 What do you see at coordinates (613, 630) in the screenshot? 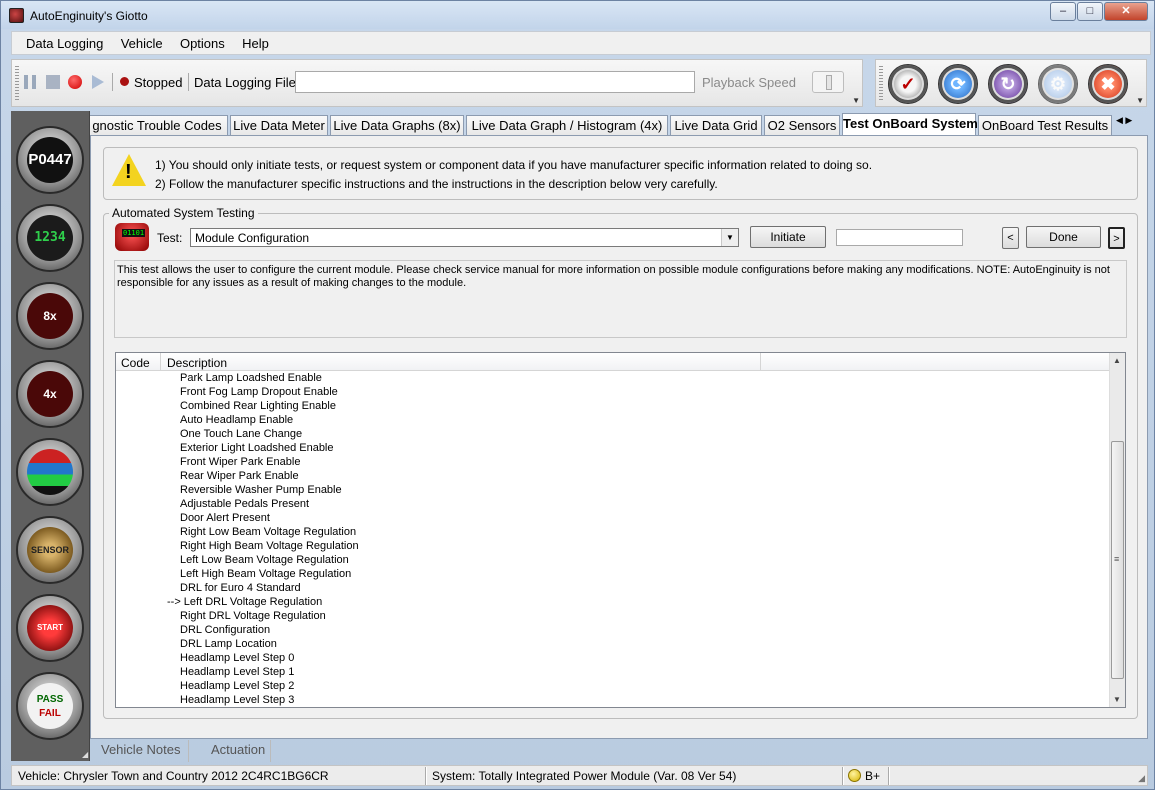
I see `list-item: DRL Configuration` at bounding box center [613, 630].